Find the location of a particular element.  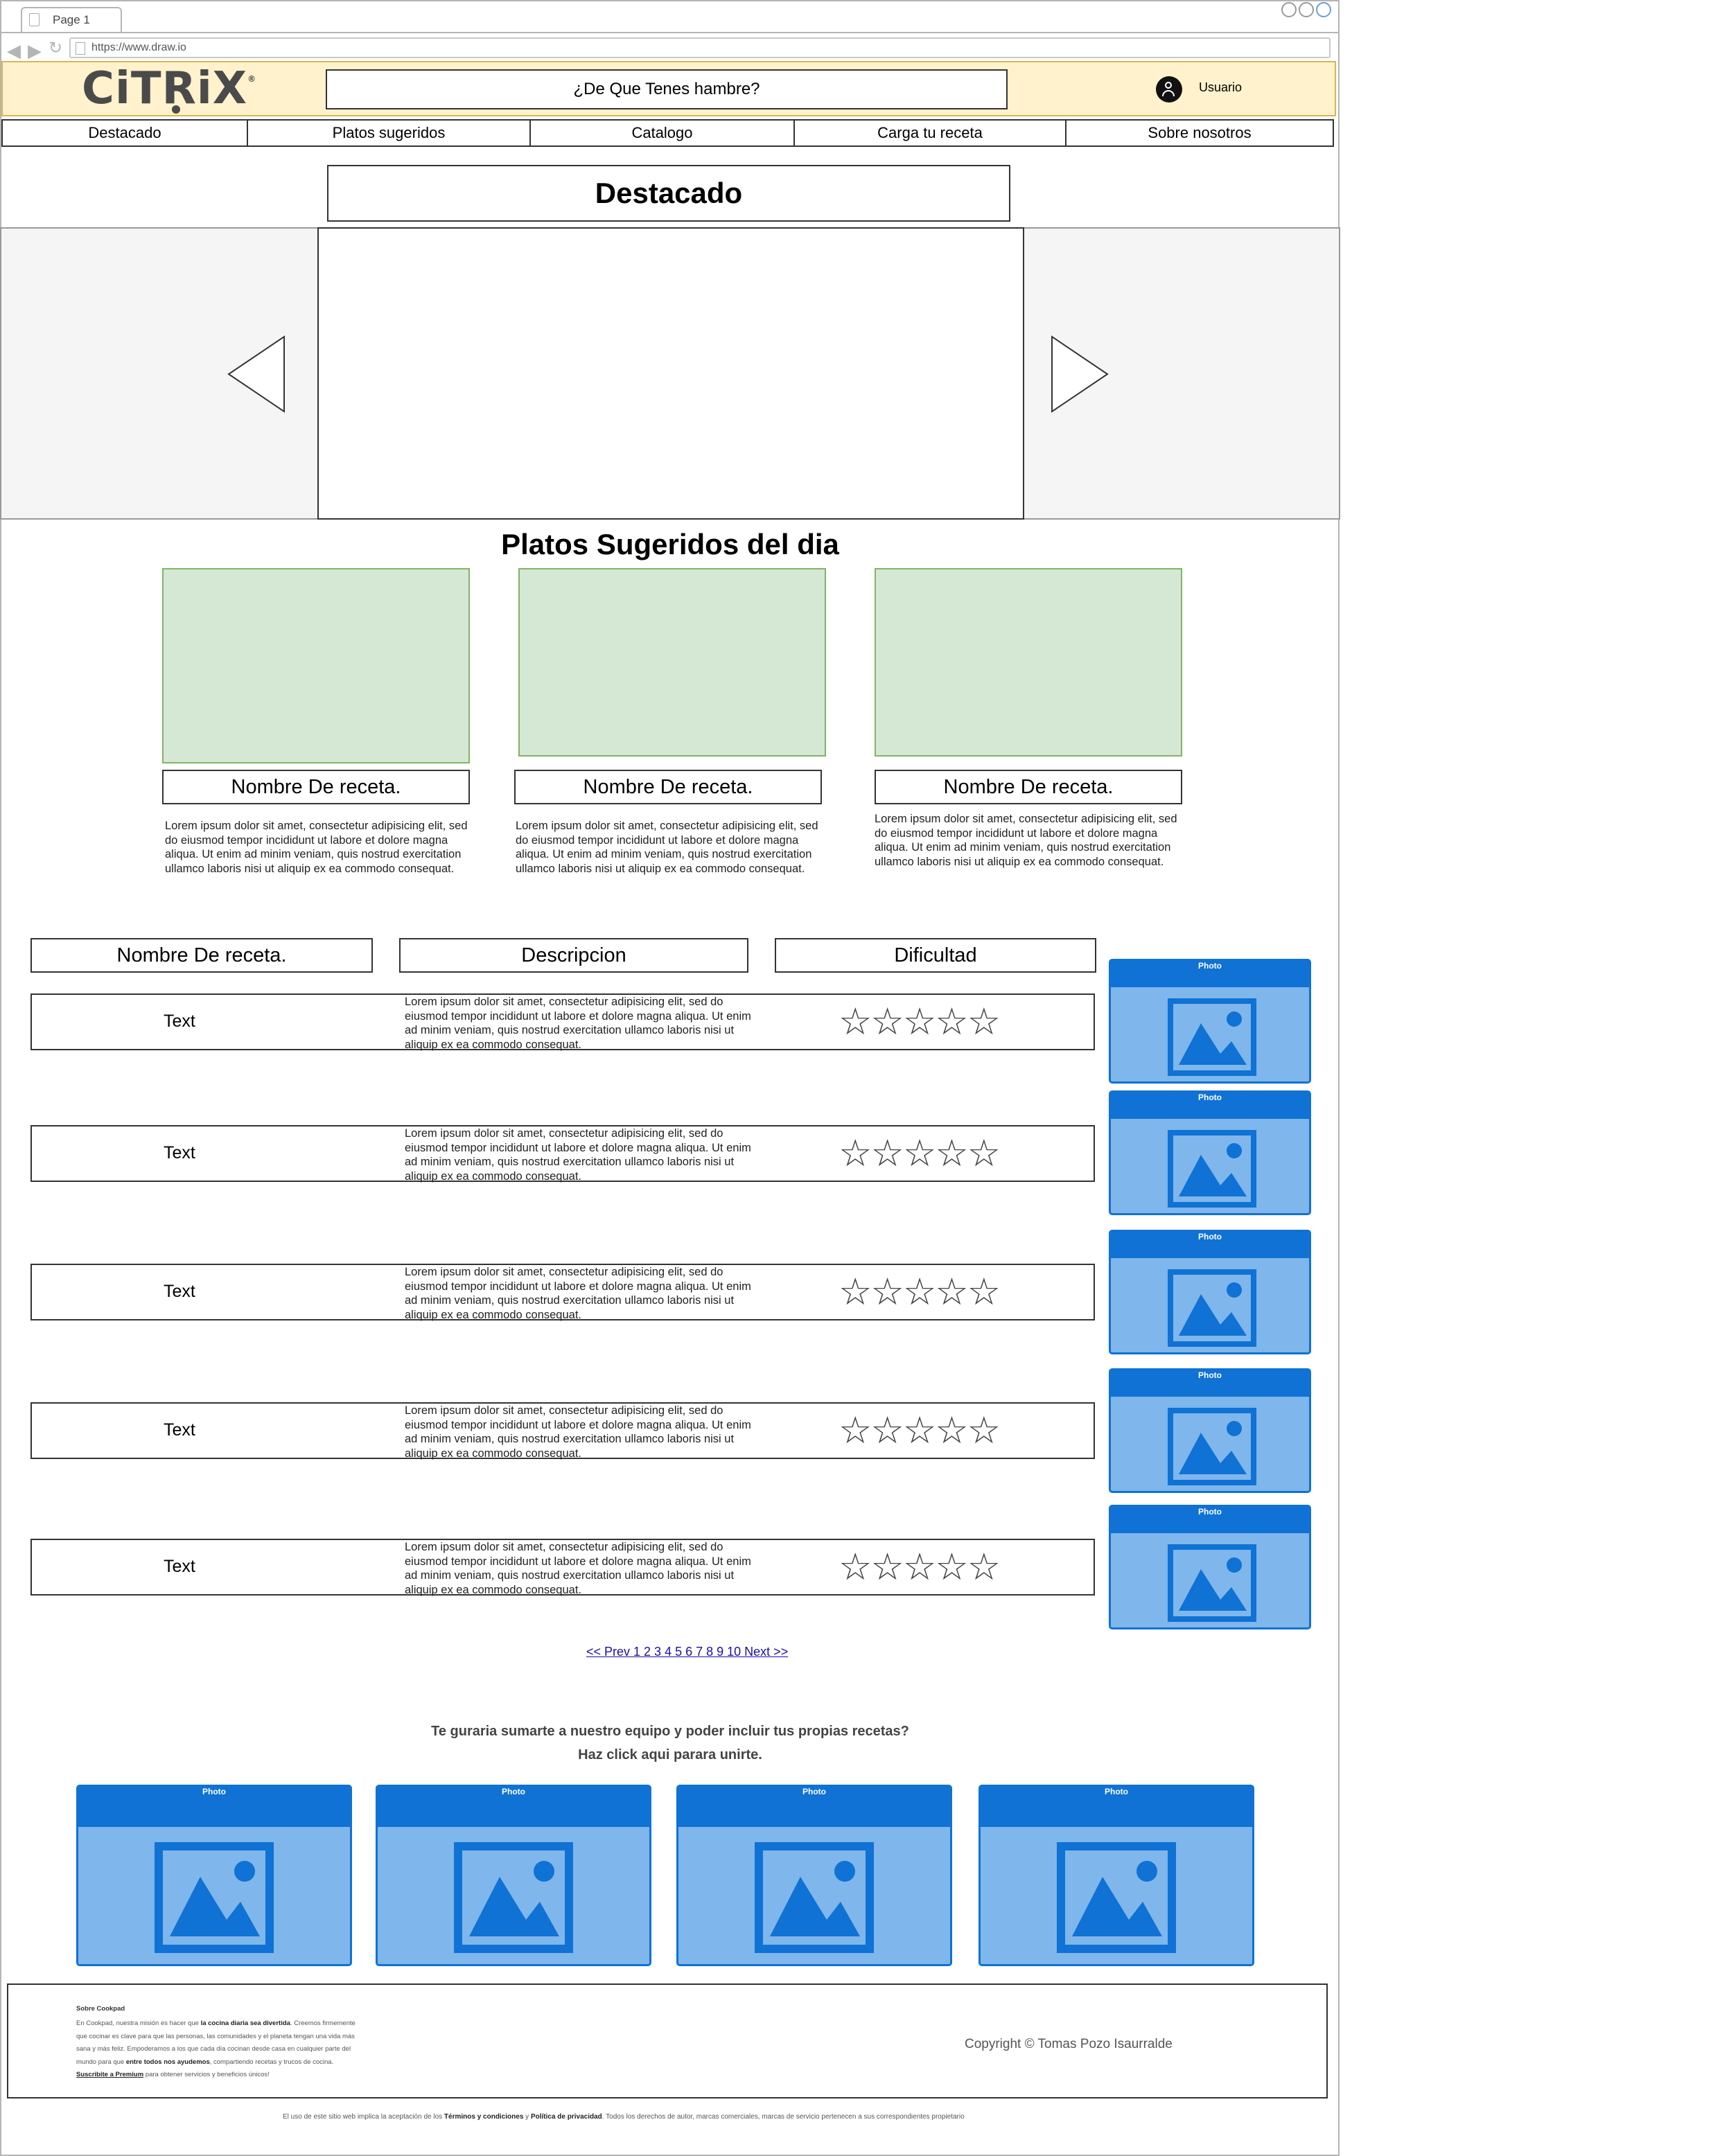

search-input: ¿De Que Tenes hambre? is located at coordinates (667, 89).